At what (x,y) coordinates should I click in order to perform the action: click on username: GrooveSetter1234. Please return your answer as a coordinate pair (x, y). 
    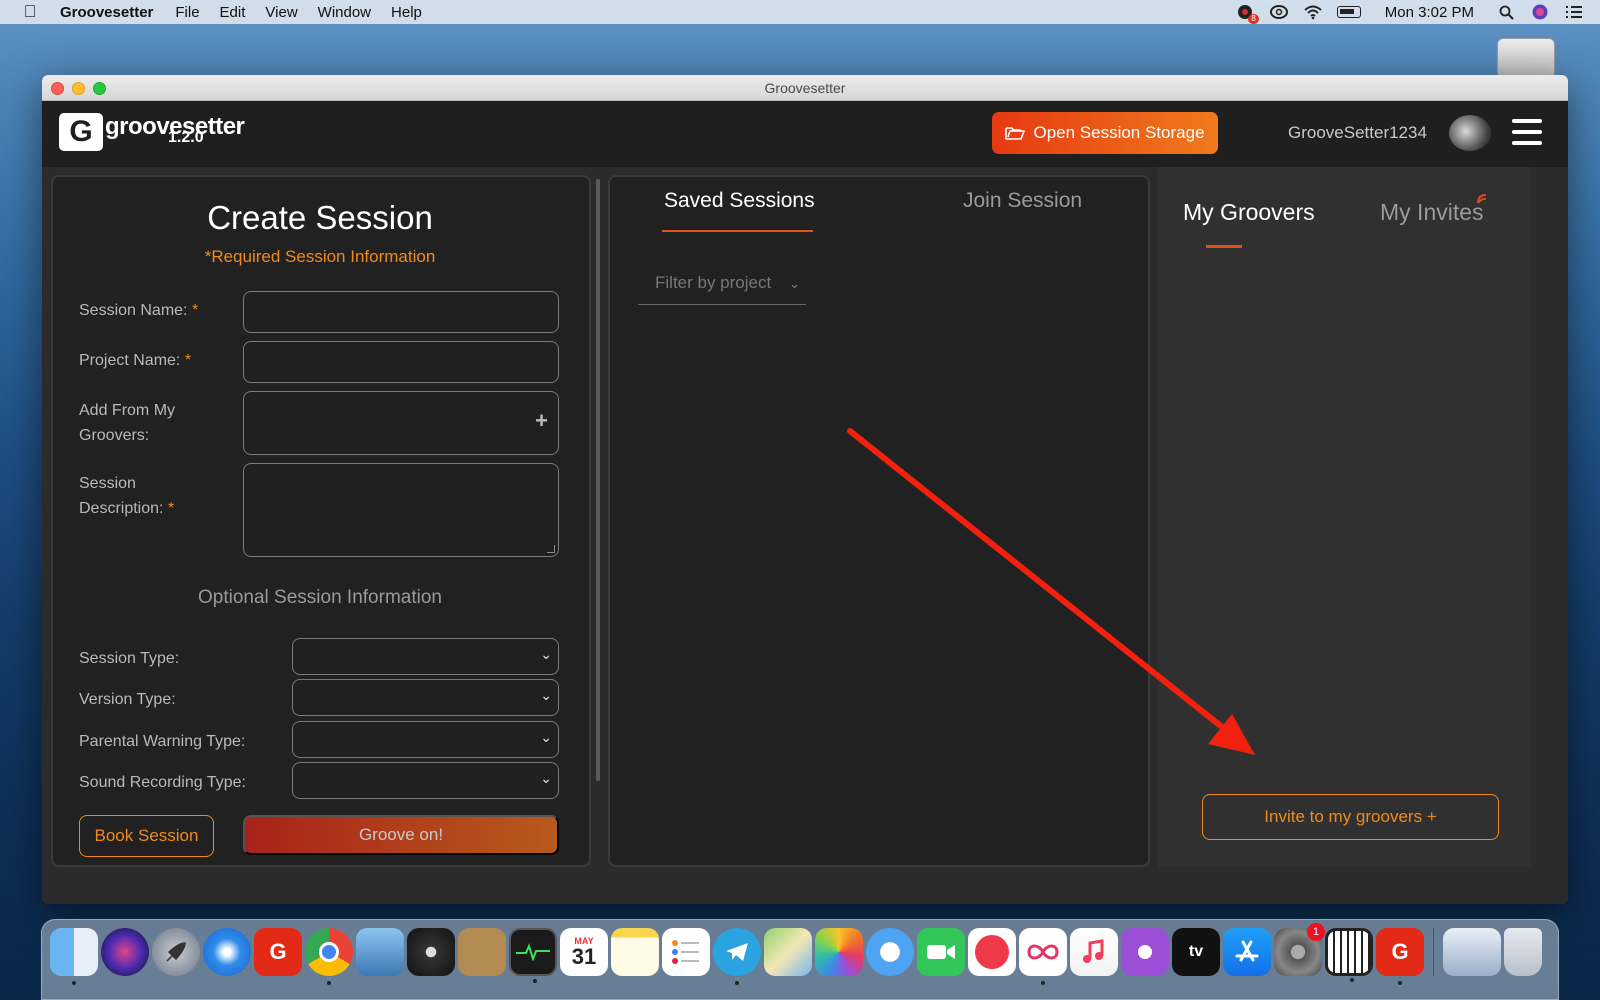
    Looking at the image, I should click on (1357, 133).